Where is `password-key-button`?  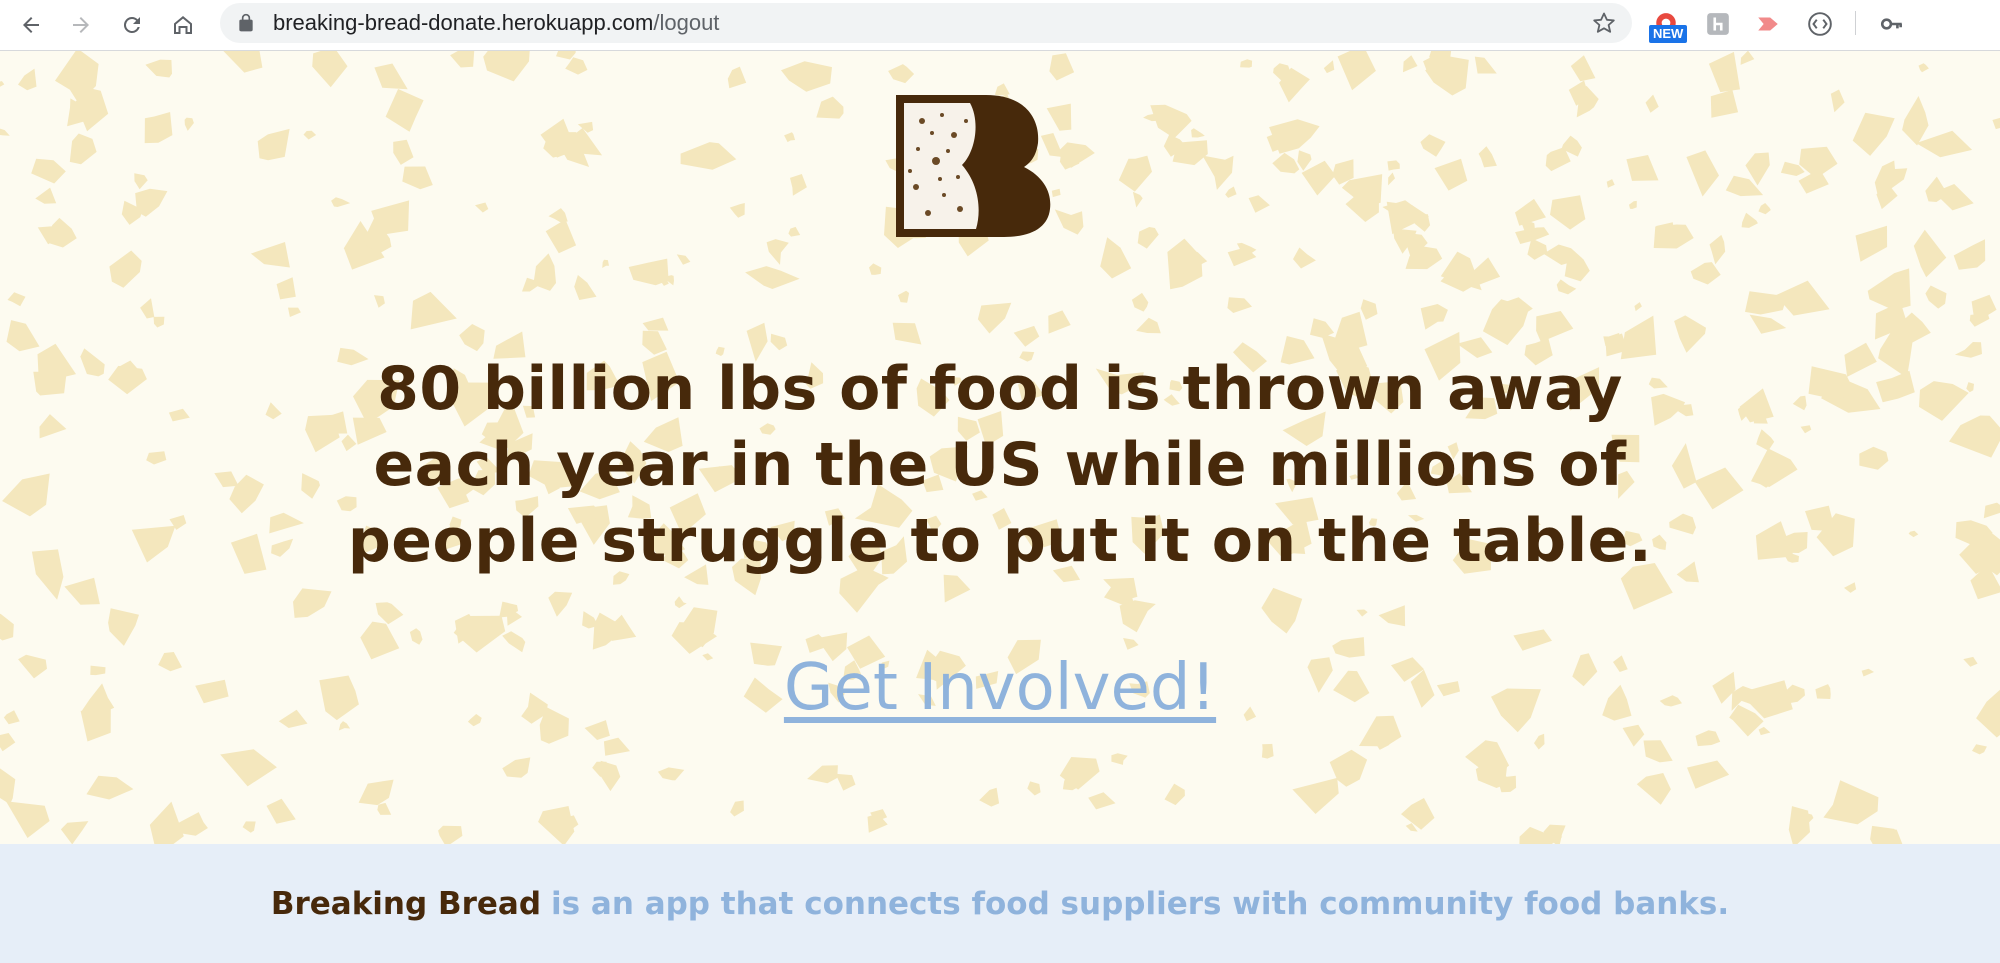
password-key-button is located at coordinates (1892, 24).